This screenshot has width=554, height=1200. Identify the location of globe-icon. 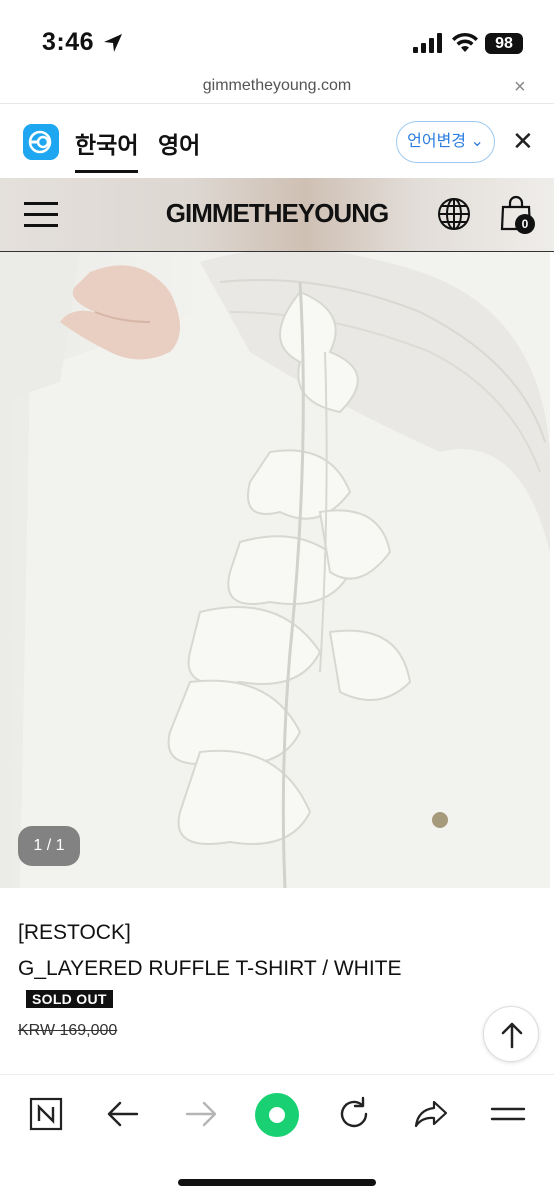
(454, 214).